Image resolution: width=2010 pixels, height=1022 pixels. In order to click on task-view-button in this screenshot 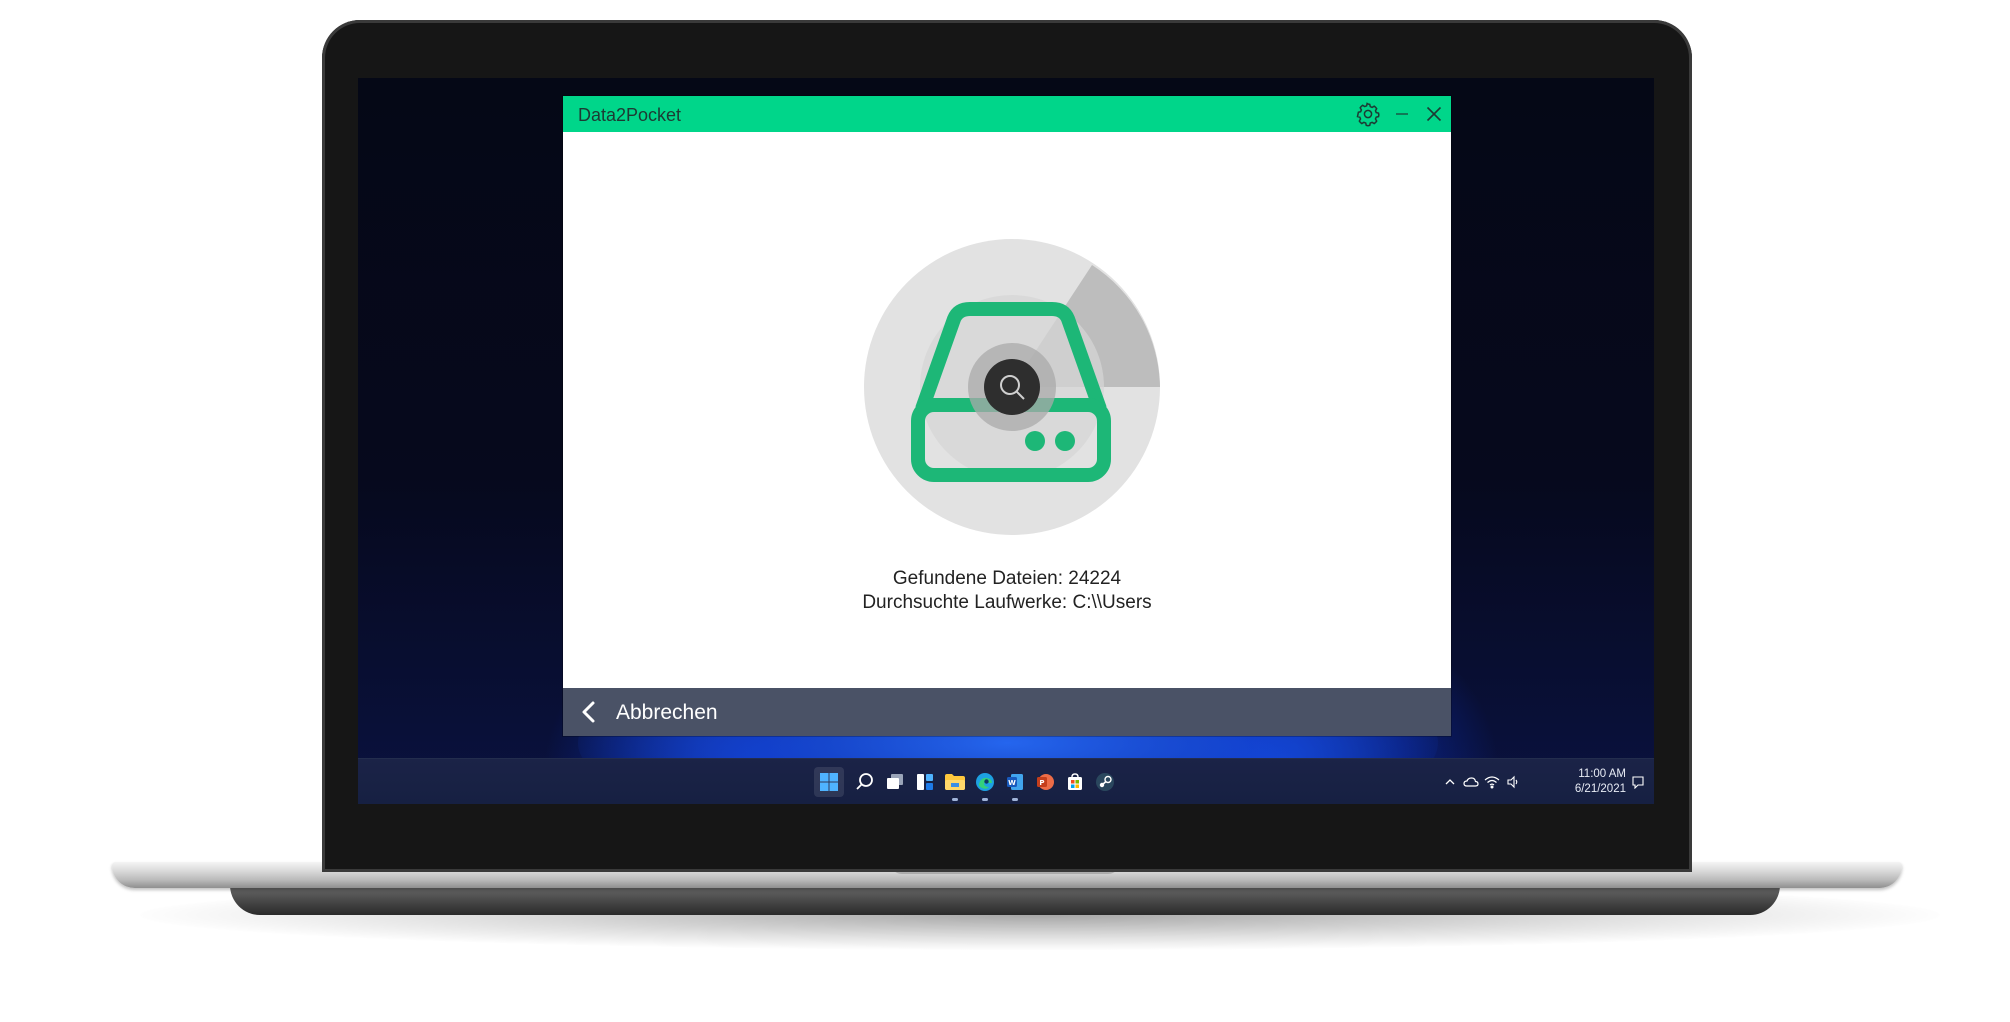, I will do `click(895, 782)`.